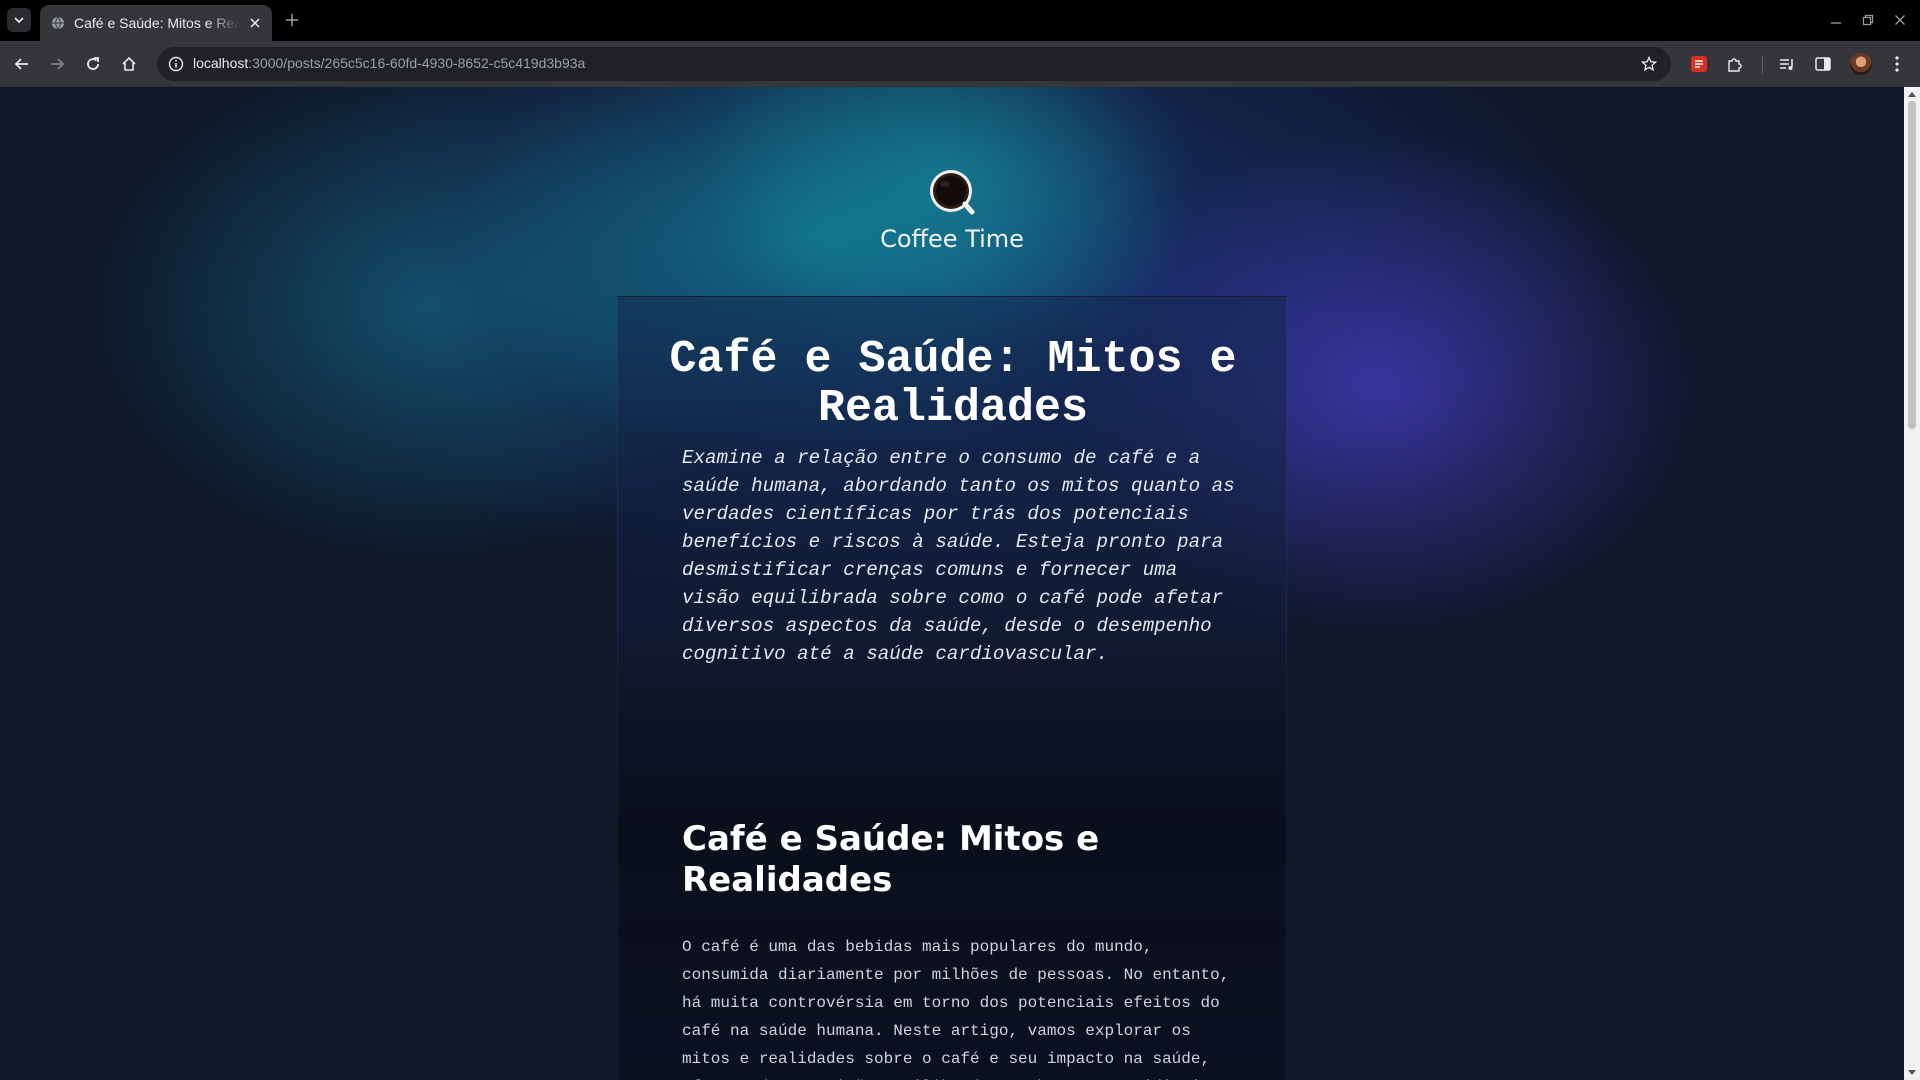 The image size is (1920, 1080). I want to click on toolbar-divider, so click(1762, 65).